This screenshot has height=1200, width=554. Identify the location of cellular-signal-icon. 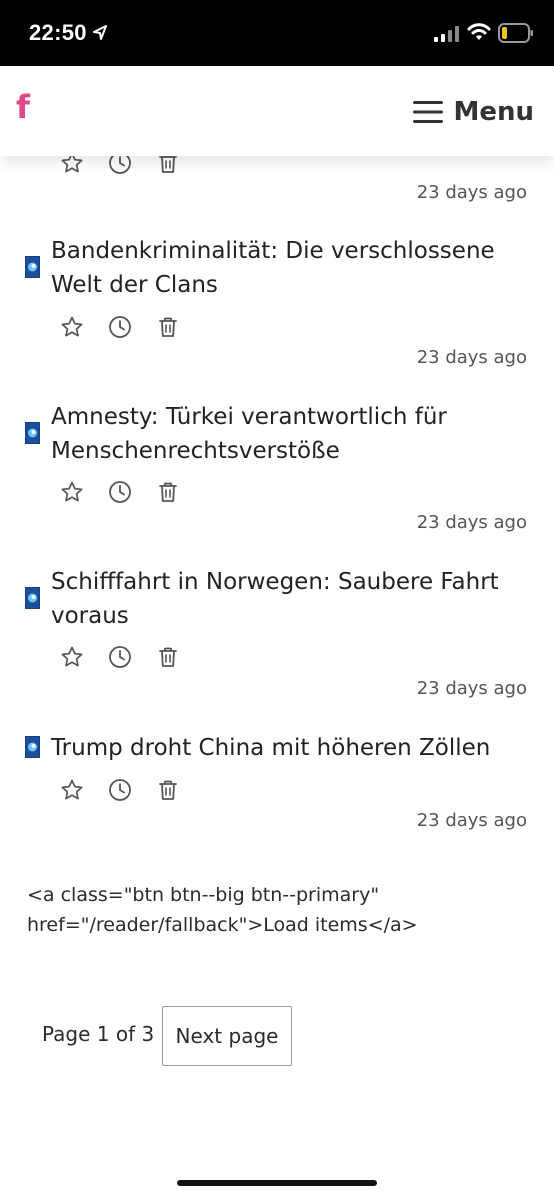
(446, 34).